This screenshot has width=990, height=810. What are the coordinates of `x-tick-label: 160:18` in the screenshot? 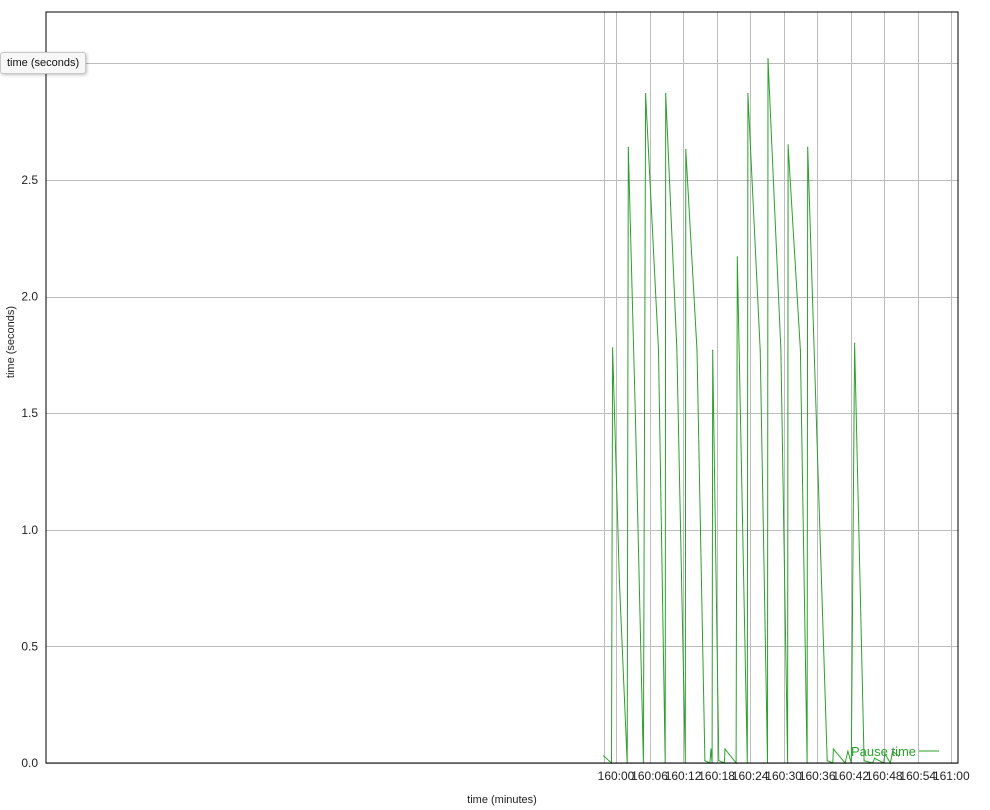 It's located at (716, 776).